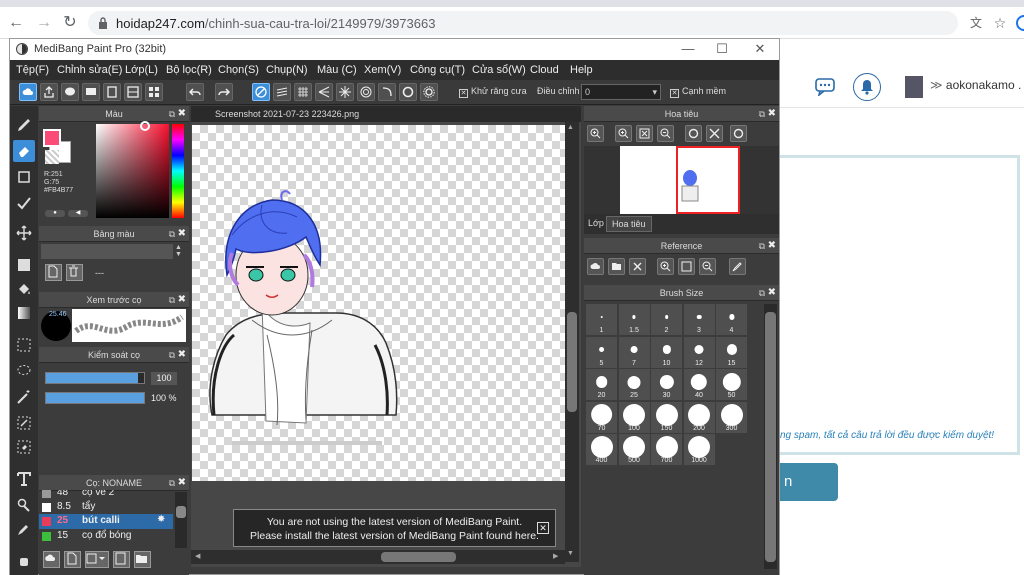 Image resolution: width=1024 pixels, height=575 pixels. Describe the element at coordinates (708, 180) in the screenshot. I see `navigator-viewport` at that location.